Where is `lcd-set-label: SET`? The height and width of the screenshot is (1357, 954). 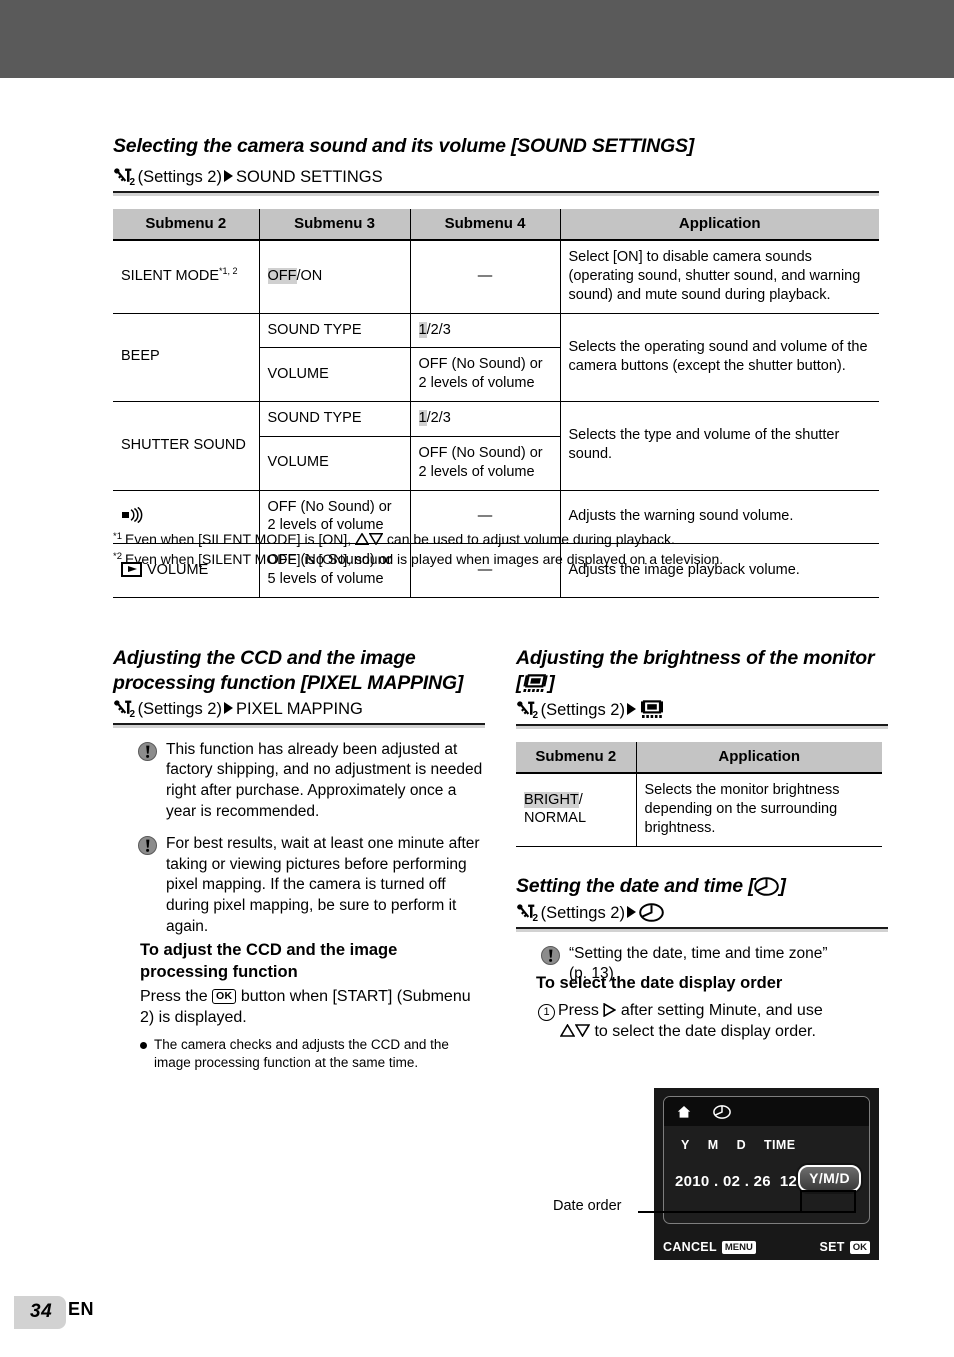 lcd-set-label: SET is located at coordinates (832, 1247).